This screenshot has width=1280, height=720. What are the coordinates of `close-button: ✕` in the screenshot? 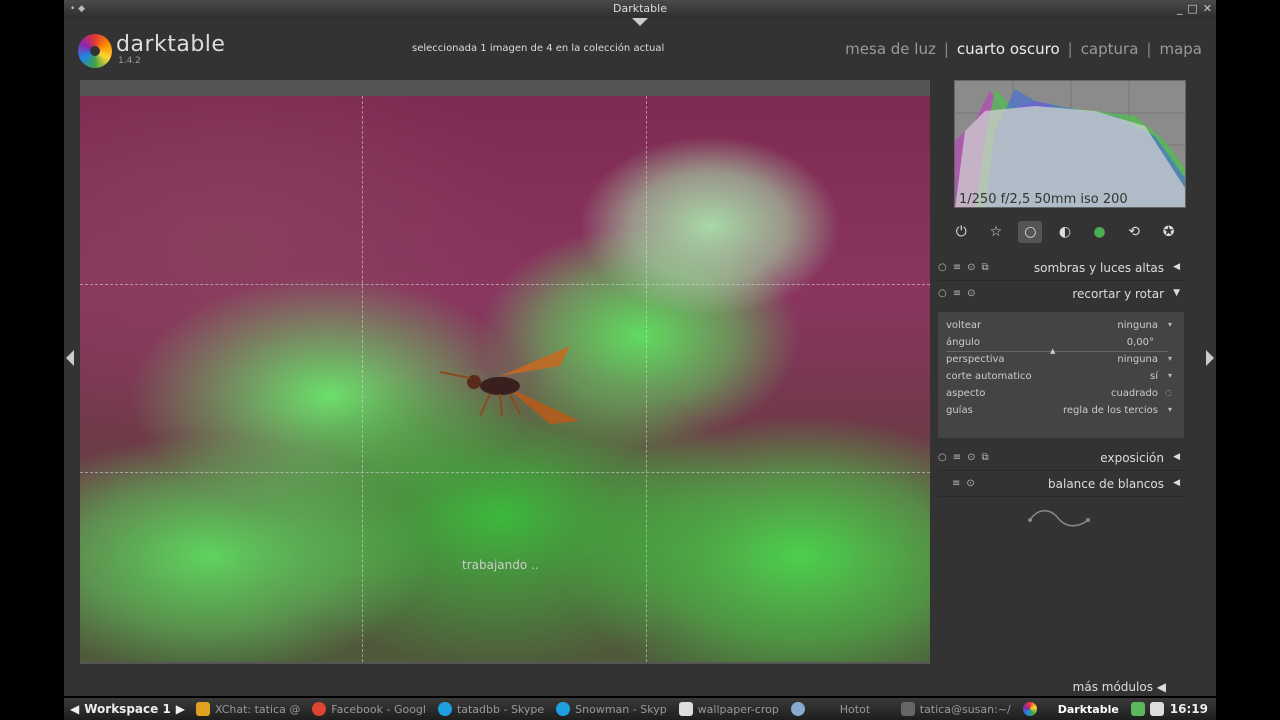 It's located at (1207, 9).